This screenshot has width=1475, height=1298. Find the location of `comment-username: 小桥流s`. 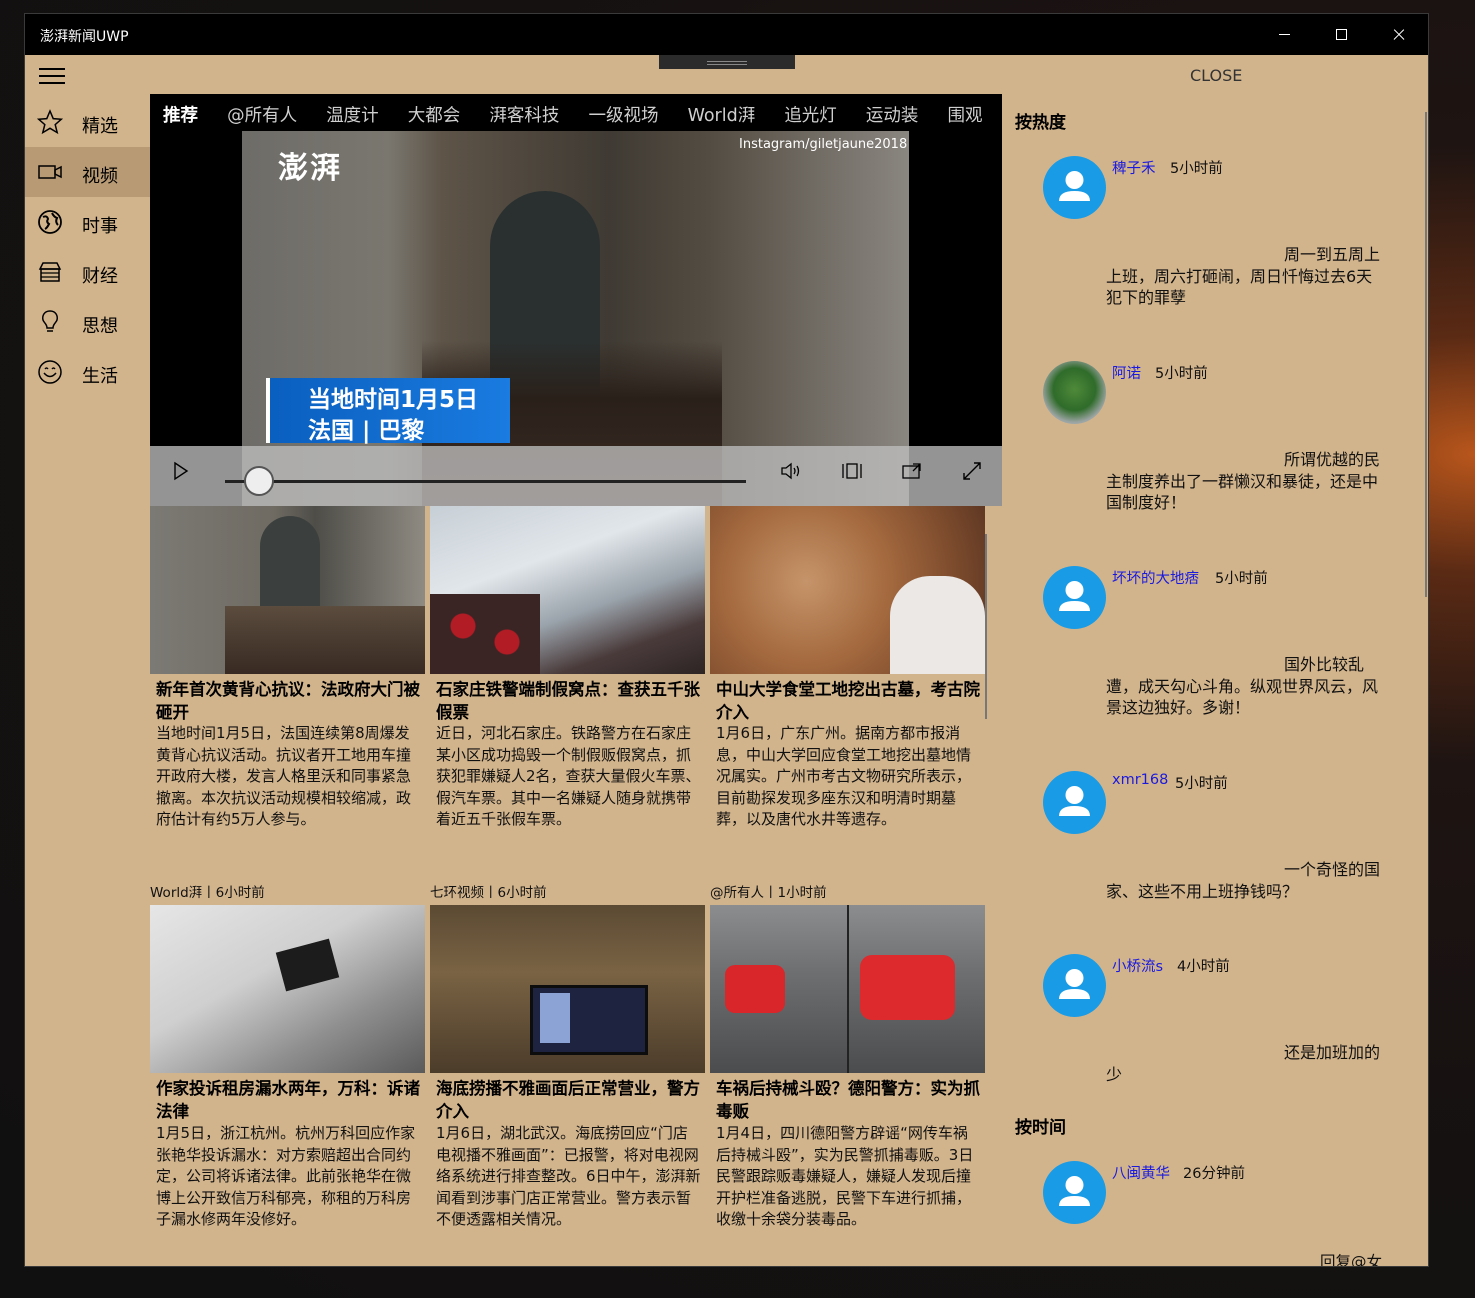

comment-username: 小桥流s is located at coordinates (1137, 965).